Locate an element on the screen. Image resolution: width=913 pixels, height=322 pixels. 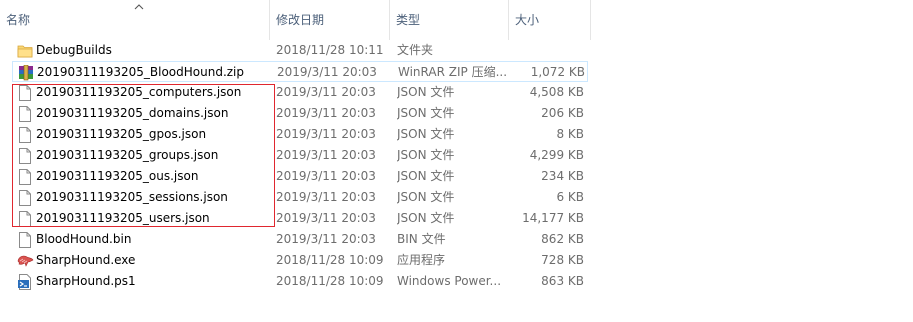
file-size: 234 KB is located at coordinates (562, 176).